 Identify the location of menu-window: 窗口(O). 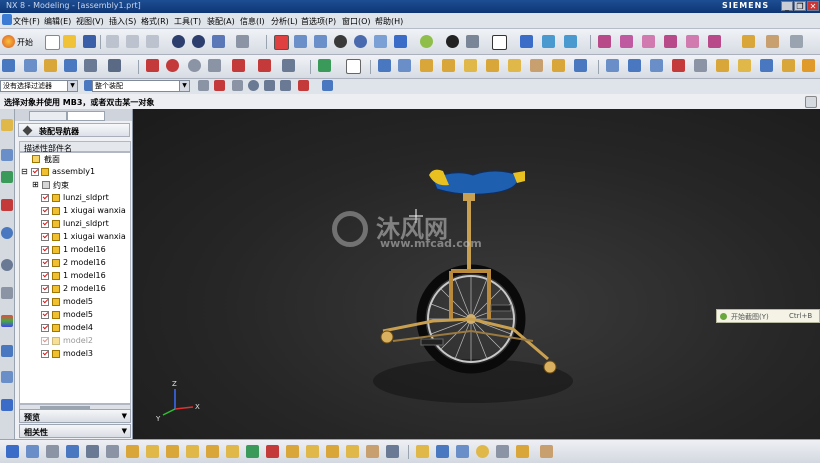
(356, 21).